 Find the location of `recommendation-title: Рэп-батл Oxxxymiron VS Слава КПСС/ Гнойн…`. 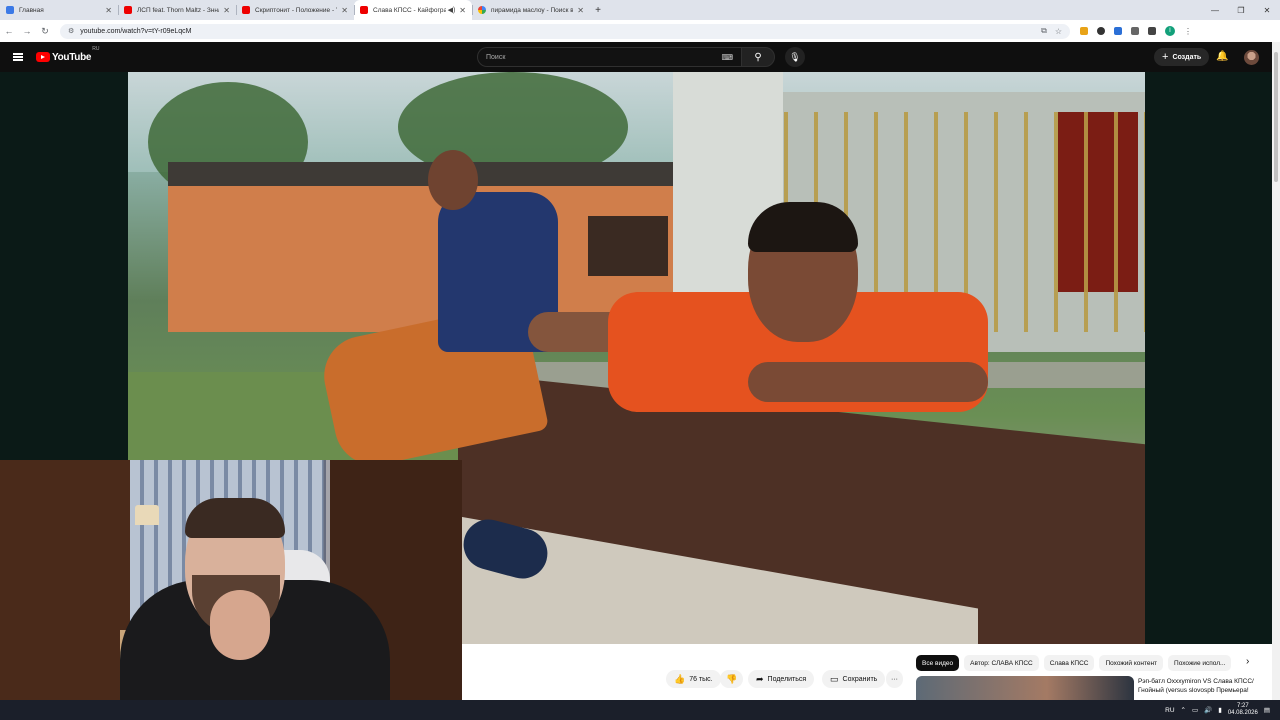

recommendation-title: Рэп-батл Oxxxymiron VS Слава КПСС/ Гнойн… is located at coordinates (1203, 686).